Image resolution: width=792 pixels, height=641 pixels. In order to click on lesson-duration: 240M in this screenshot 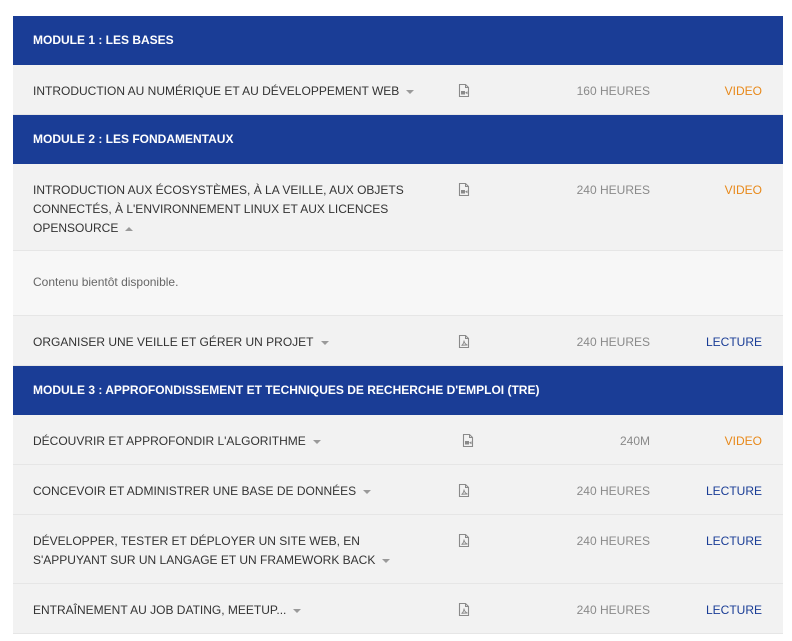, I will do `click(634, 441)`.